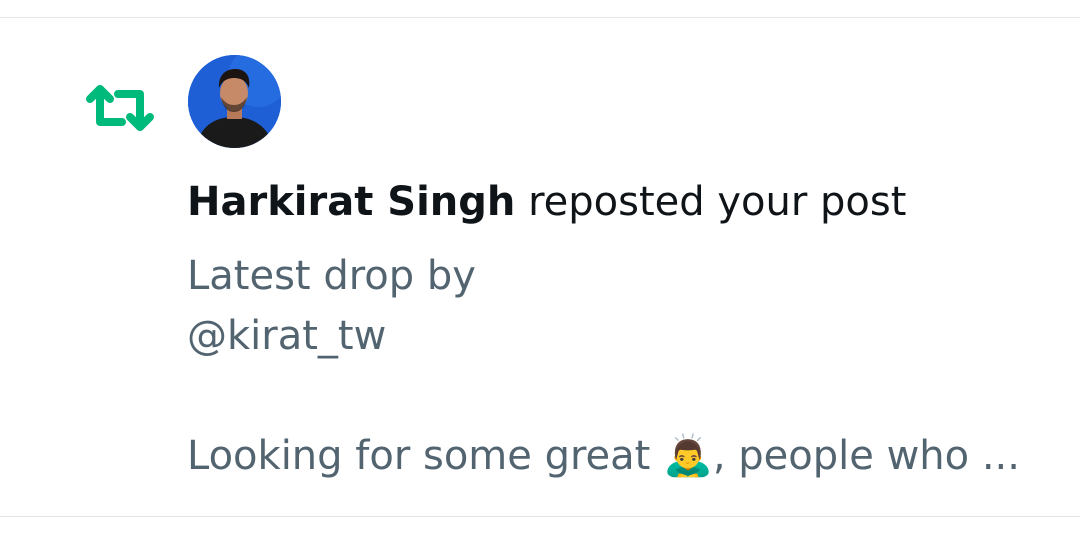 The height and width of the screenshot is (536, 1080). I want to click on notification-headline: Harkirat Singh reposted your post, so click(546, 202).